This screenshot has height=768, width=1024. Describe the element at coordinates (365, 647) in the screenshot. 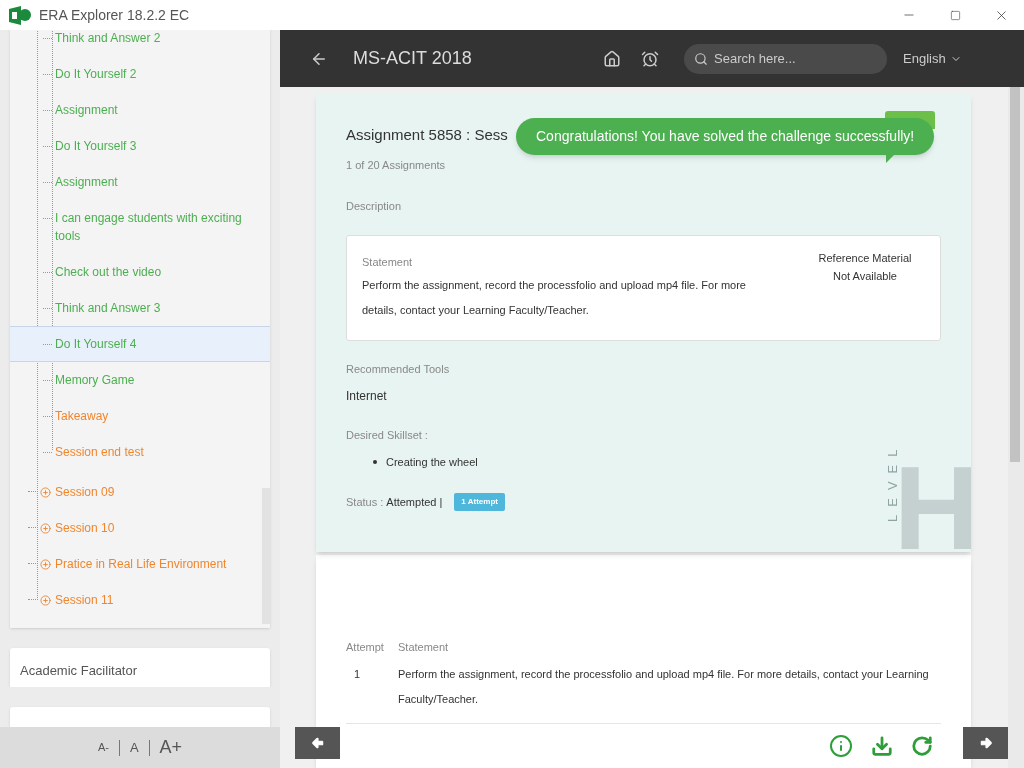

I see `column-header: Attempt` at that location.